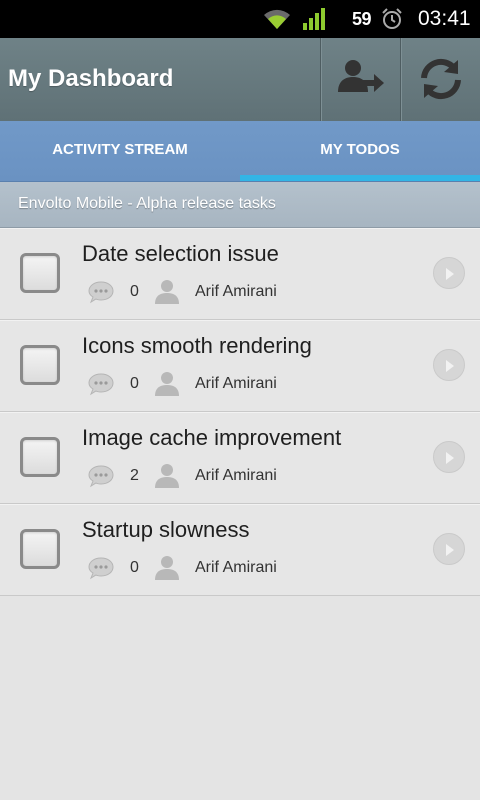 Image resolution: width=480 pixels, height=800 pixels. I want to click on tab-label: ACTIVITY STREAM, so click(120, 149).